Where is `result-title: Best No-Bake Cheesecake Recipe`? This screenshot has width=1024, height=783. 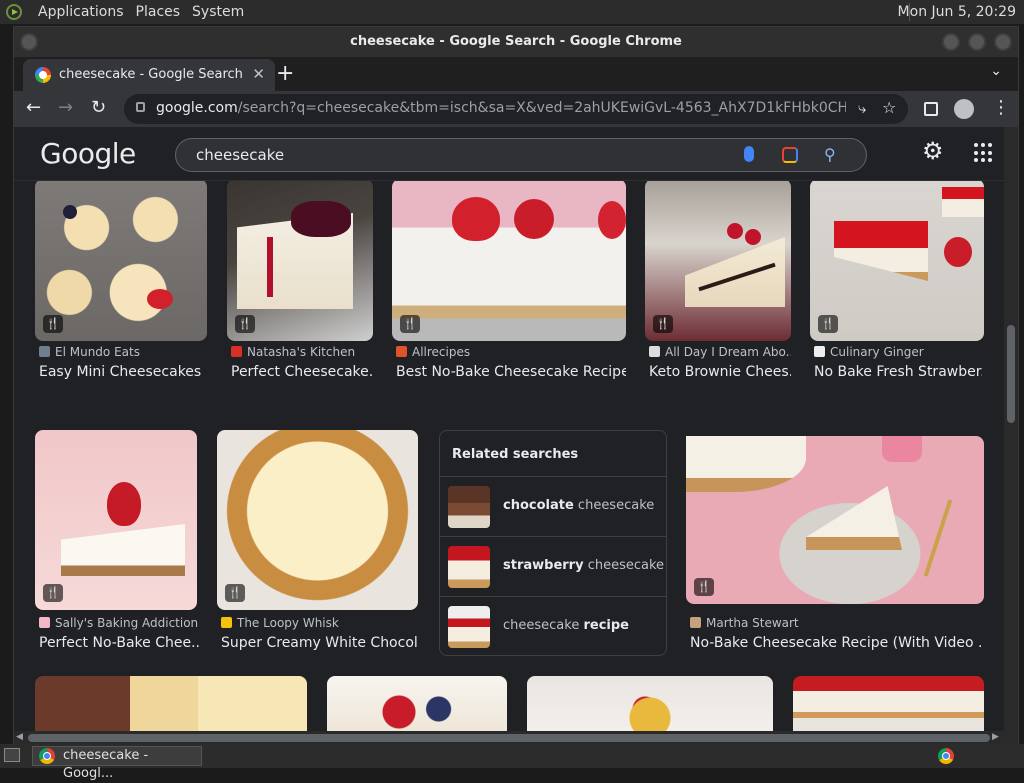 result-title: Best No-Bake Cheesecake Recipe is located at coordinates (511, 372).